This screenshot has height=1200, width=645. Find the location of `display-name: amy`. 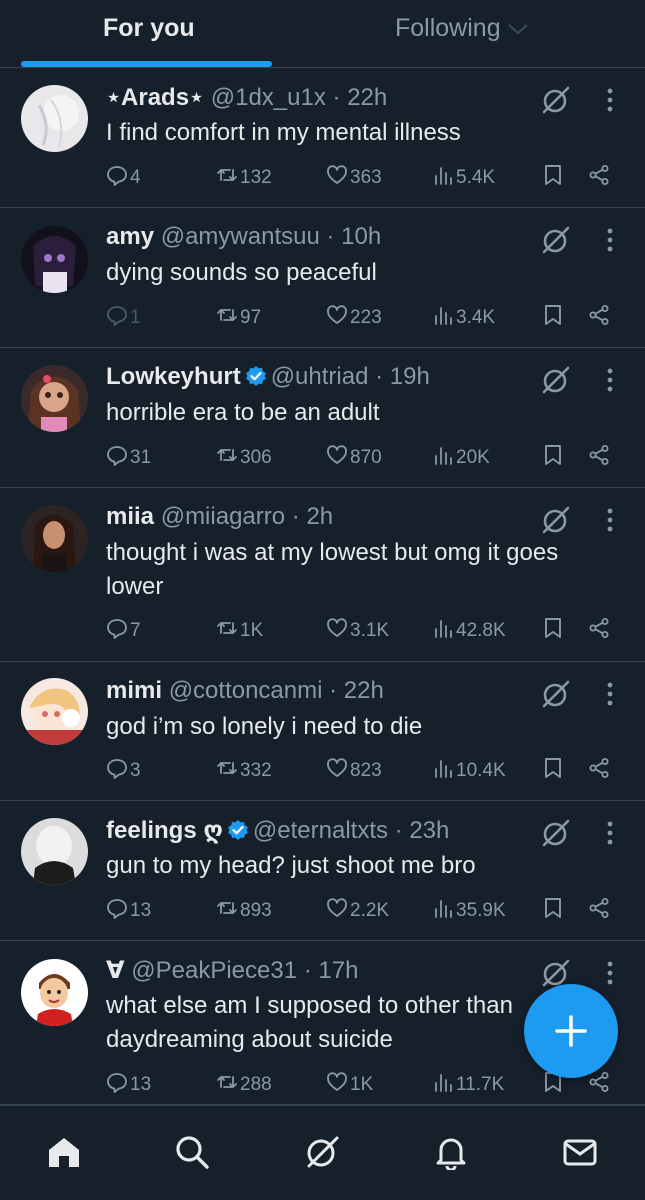

display-name: amy is located at coordinates (130, 236).